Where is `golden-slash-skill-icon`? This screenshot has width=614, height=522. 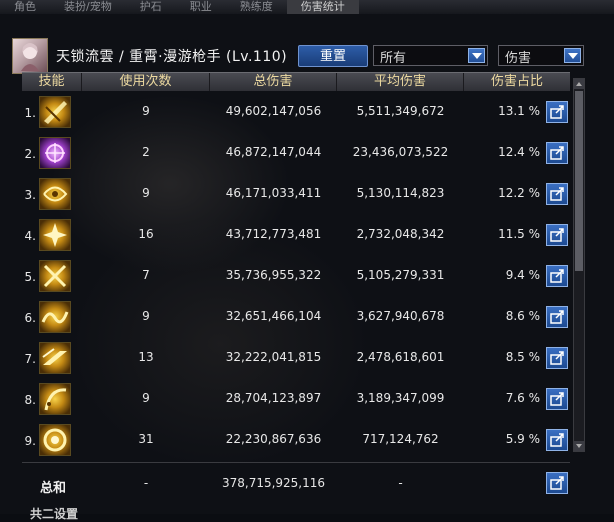
golden-slash-skill-icon is located at coordinates (55, 112).